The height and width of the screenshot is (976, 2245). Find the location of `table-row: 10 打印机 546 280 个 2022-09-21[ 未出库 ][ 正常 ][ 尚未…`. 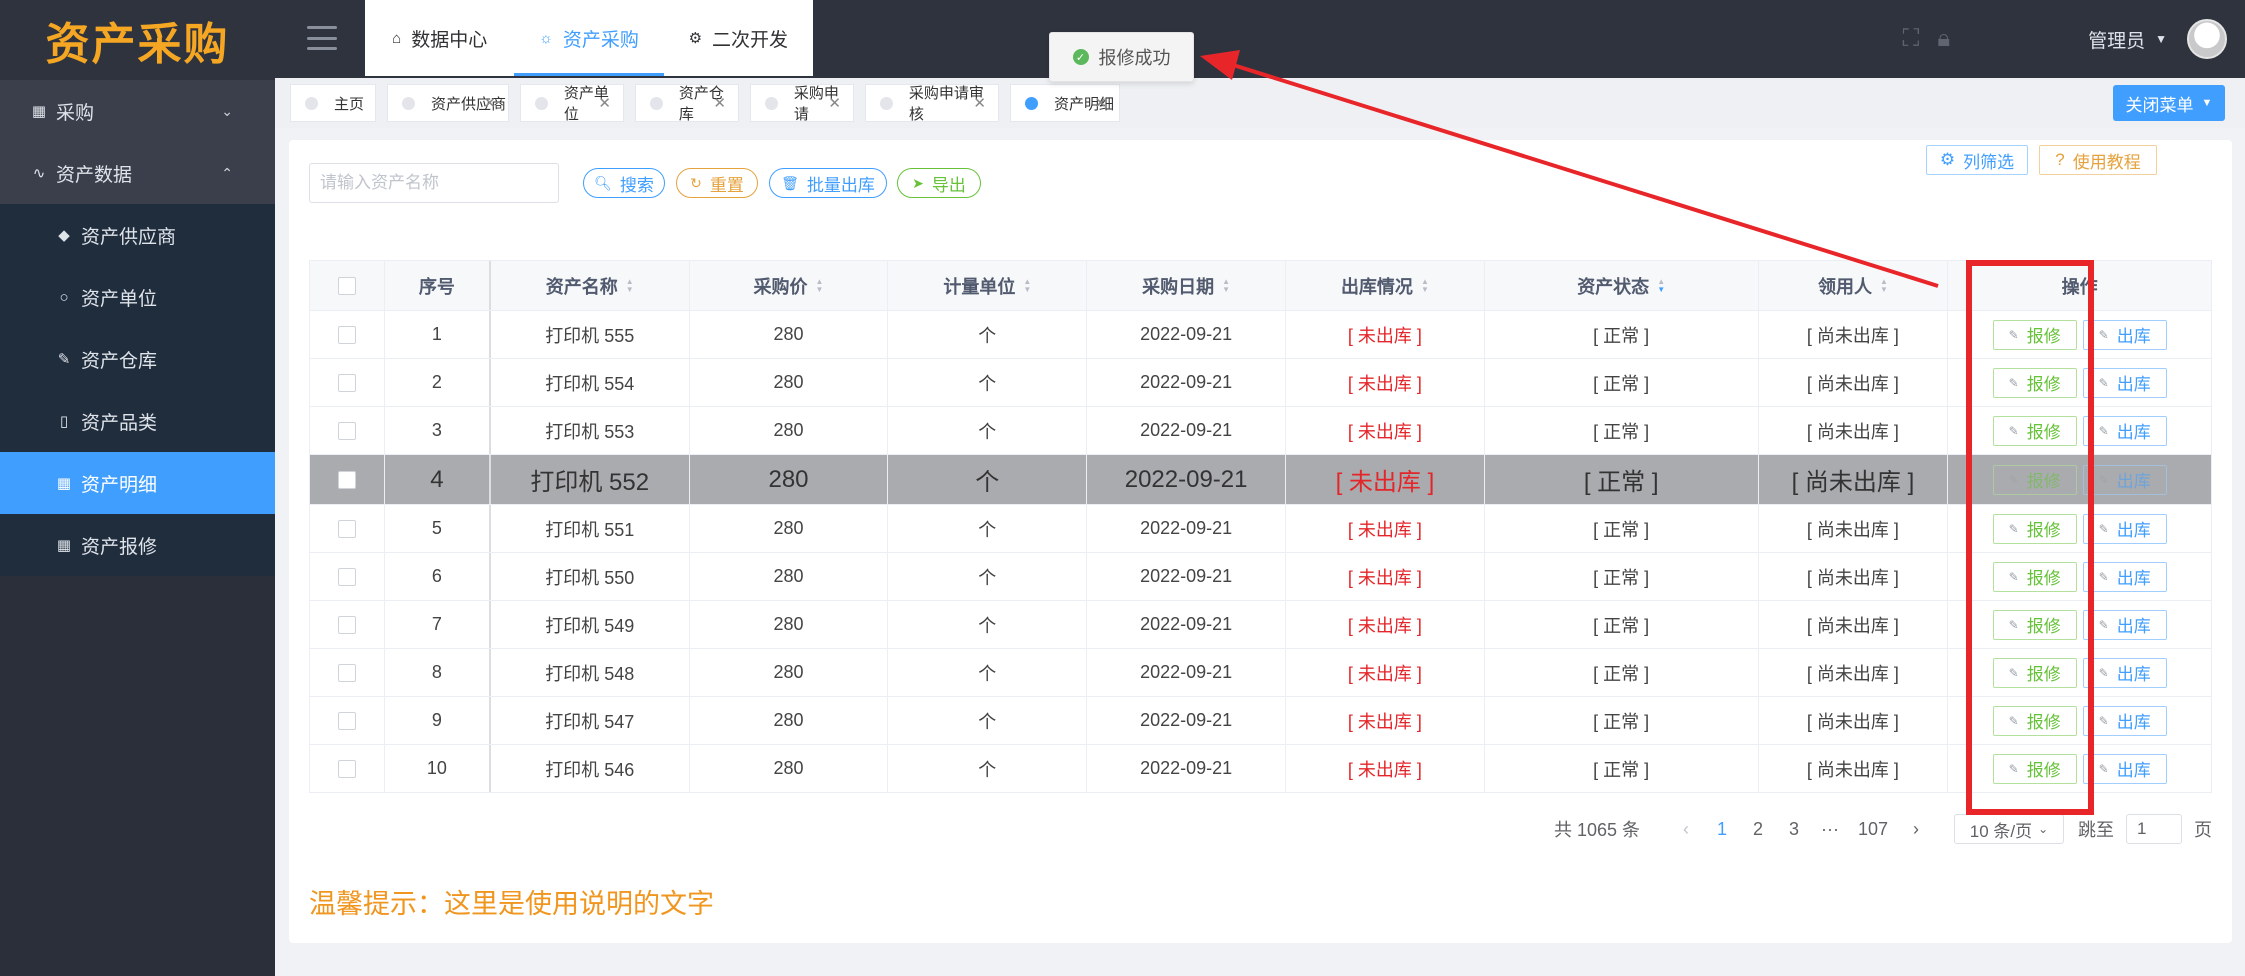

table-row: 10 打印机 546 280 个 2022-09-21[ 未出库 ][ 正常 ][ 尚未… is located at coordinates (1260, 769).